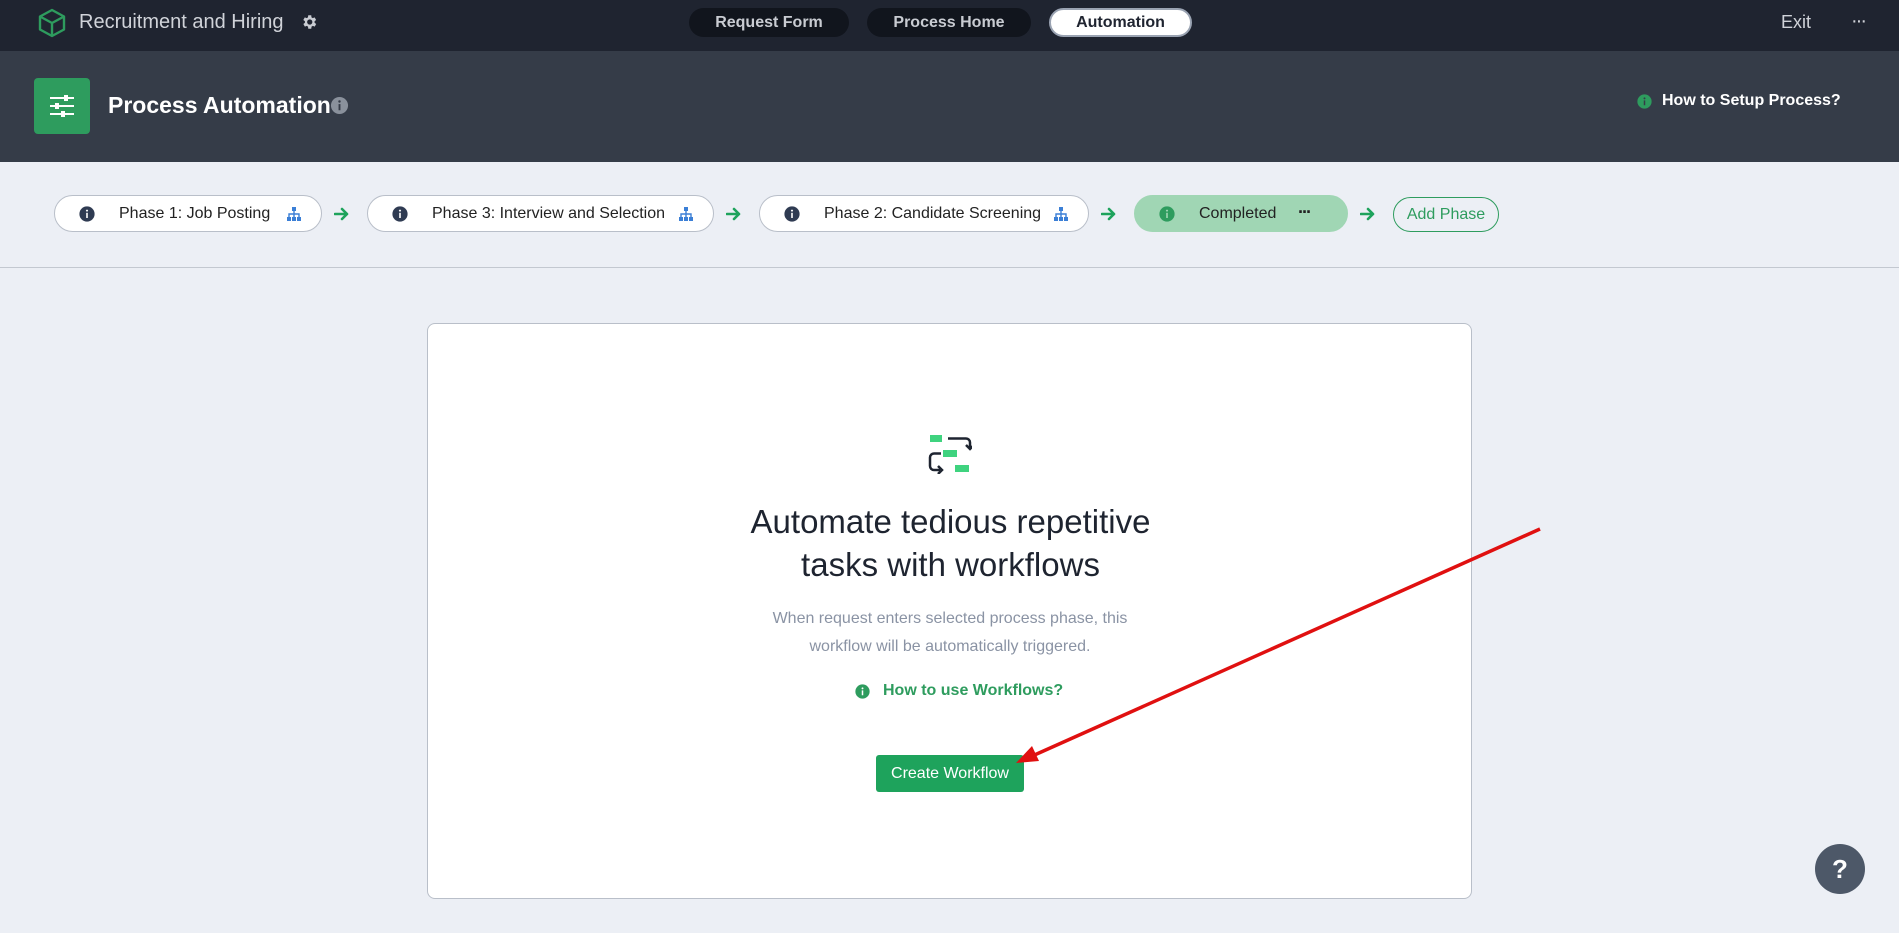 The width and height of the screenshot is (1899, 933). What do you see at coordinates (1840, 869) in the screenshot?
I see `help-fab-button: ?` at bounding box center [1840, 869].